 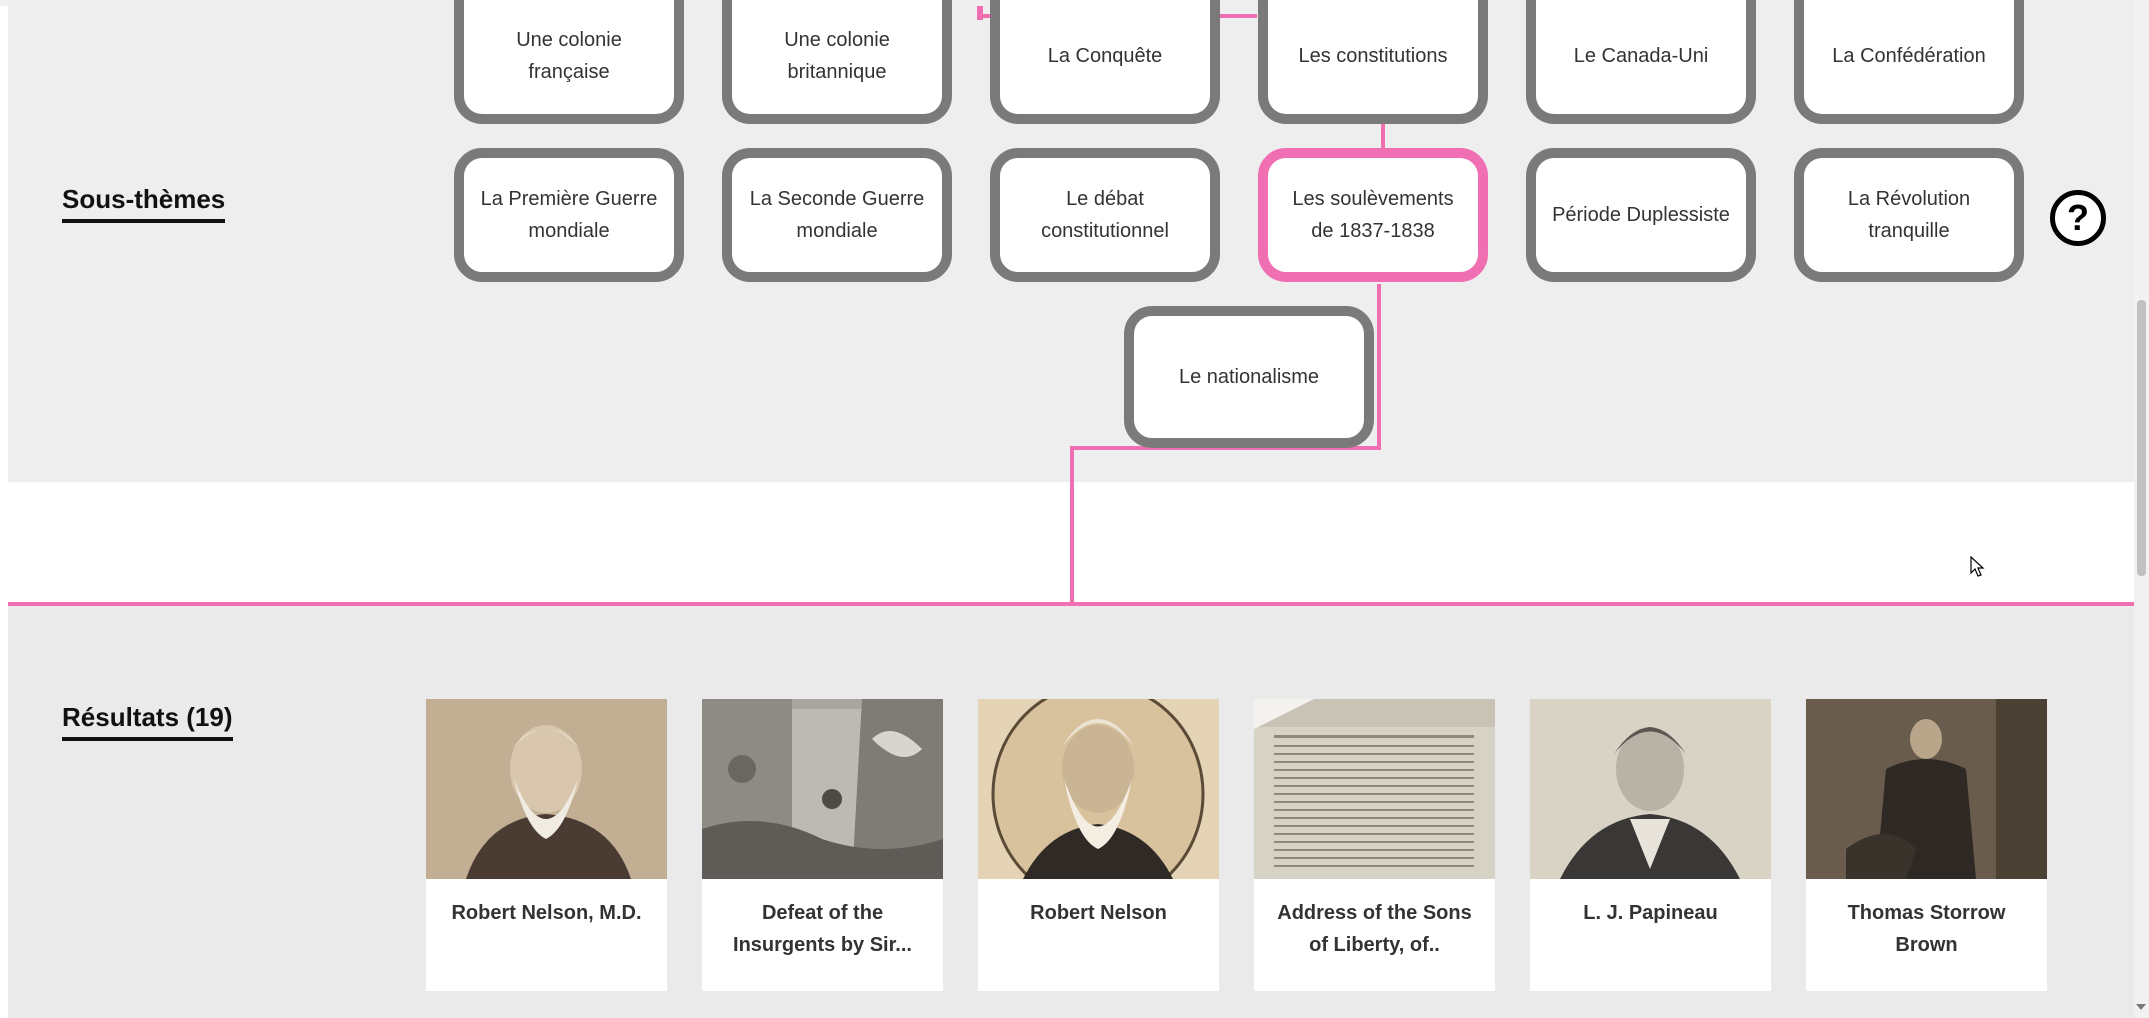 I want to click on tile-le-canada-uni: Le Canada-Uni, so click(x=1641, y=62).